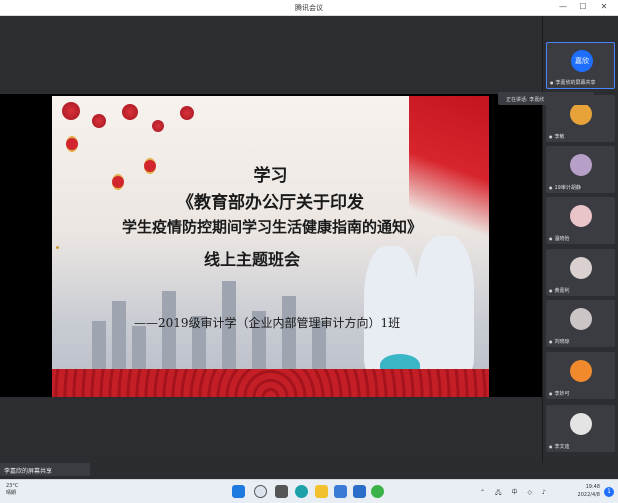  What do you see at coordinates (340, 491) in the screenshot?
I see `store-icon` at bounding box center [340, 491].